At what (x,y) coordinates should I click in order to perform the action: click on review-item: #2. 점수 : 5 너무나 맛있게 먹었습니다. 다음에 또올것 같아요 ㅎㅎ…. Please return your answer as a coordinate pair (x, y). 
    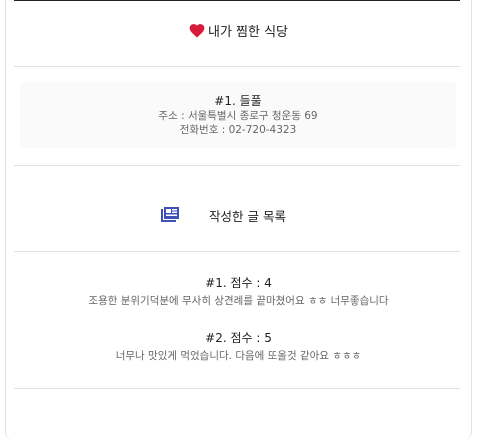
    Looking at the image, I should click on (238, 346).